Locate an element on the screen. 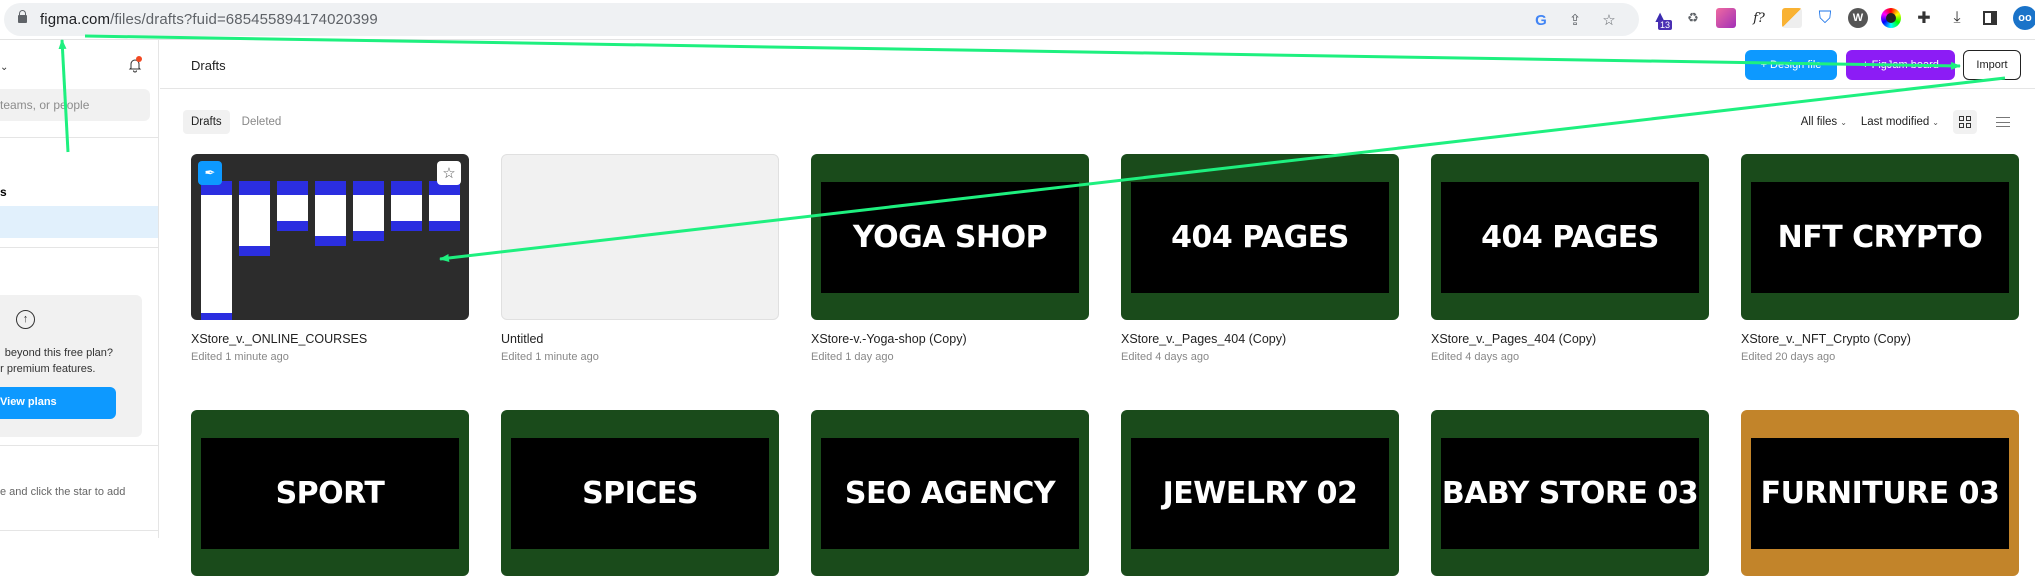  favorite-star-icon: ☆ is located at coordinates (449, 173).